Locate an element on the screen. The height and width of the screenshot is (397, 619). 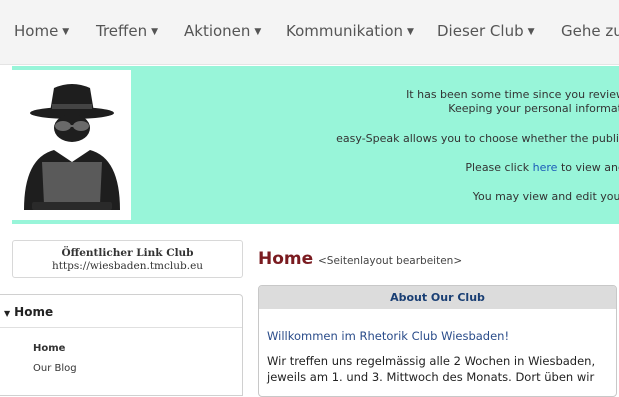
avatar is located at coordinates (71, 145).